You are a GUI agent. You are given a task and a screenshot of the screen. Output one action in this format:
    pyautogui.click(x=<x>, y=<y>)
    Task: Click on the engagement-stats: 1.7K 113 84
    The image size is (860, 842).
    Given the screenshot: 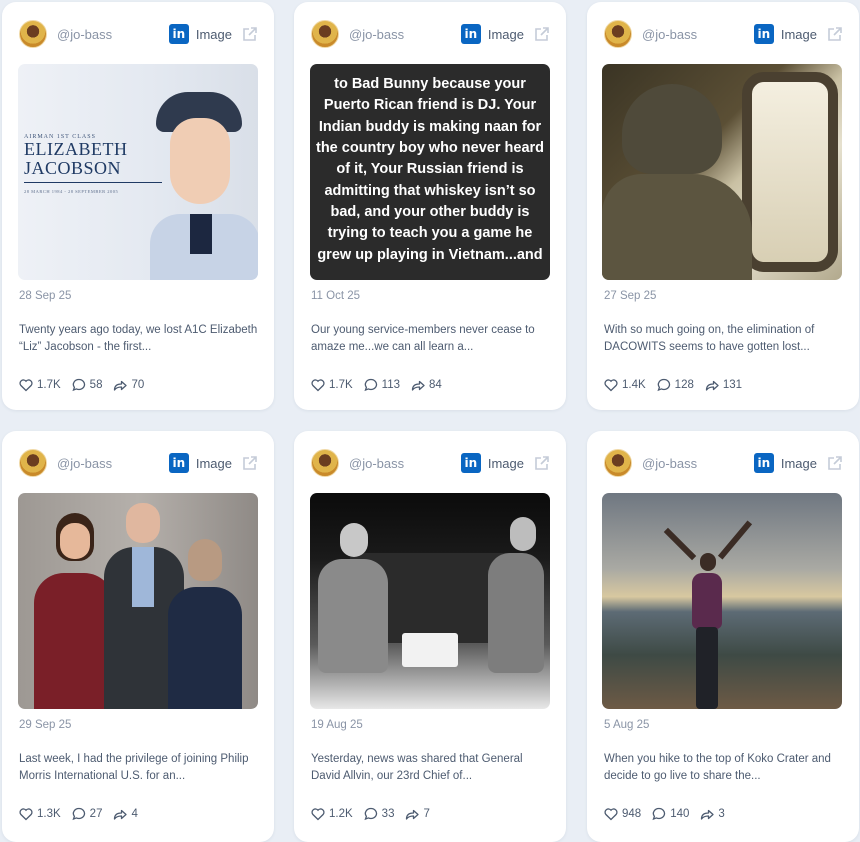 What is the action you would take?
    pyautogui.click(x=382, y=385)
    